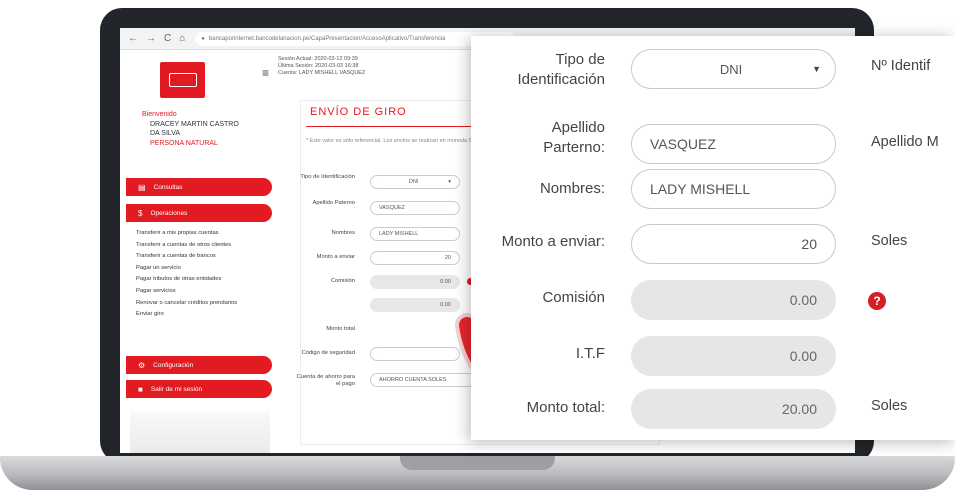  Describe the element at coordinates (415, 354) in the screenshot. I see `codigo-field` at that location.